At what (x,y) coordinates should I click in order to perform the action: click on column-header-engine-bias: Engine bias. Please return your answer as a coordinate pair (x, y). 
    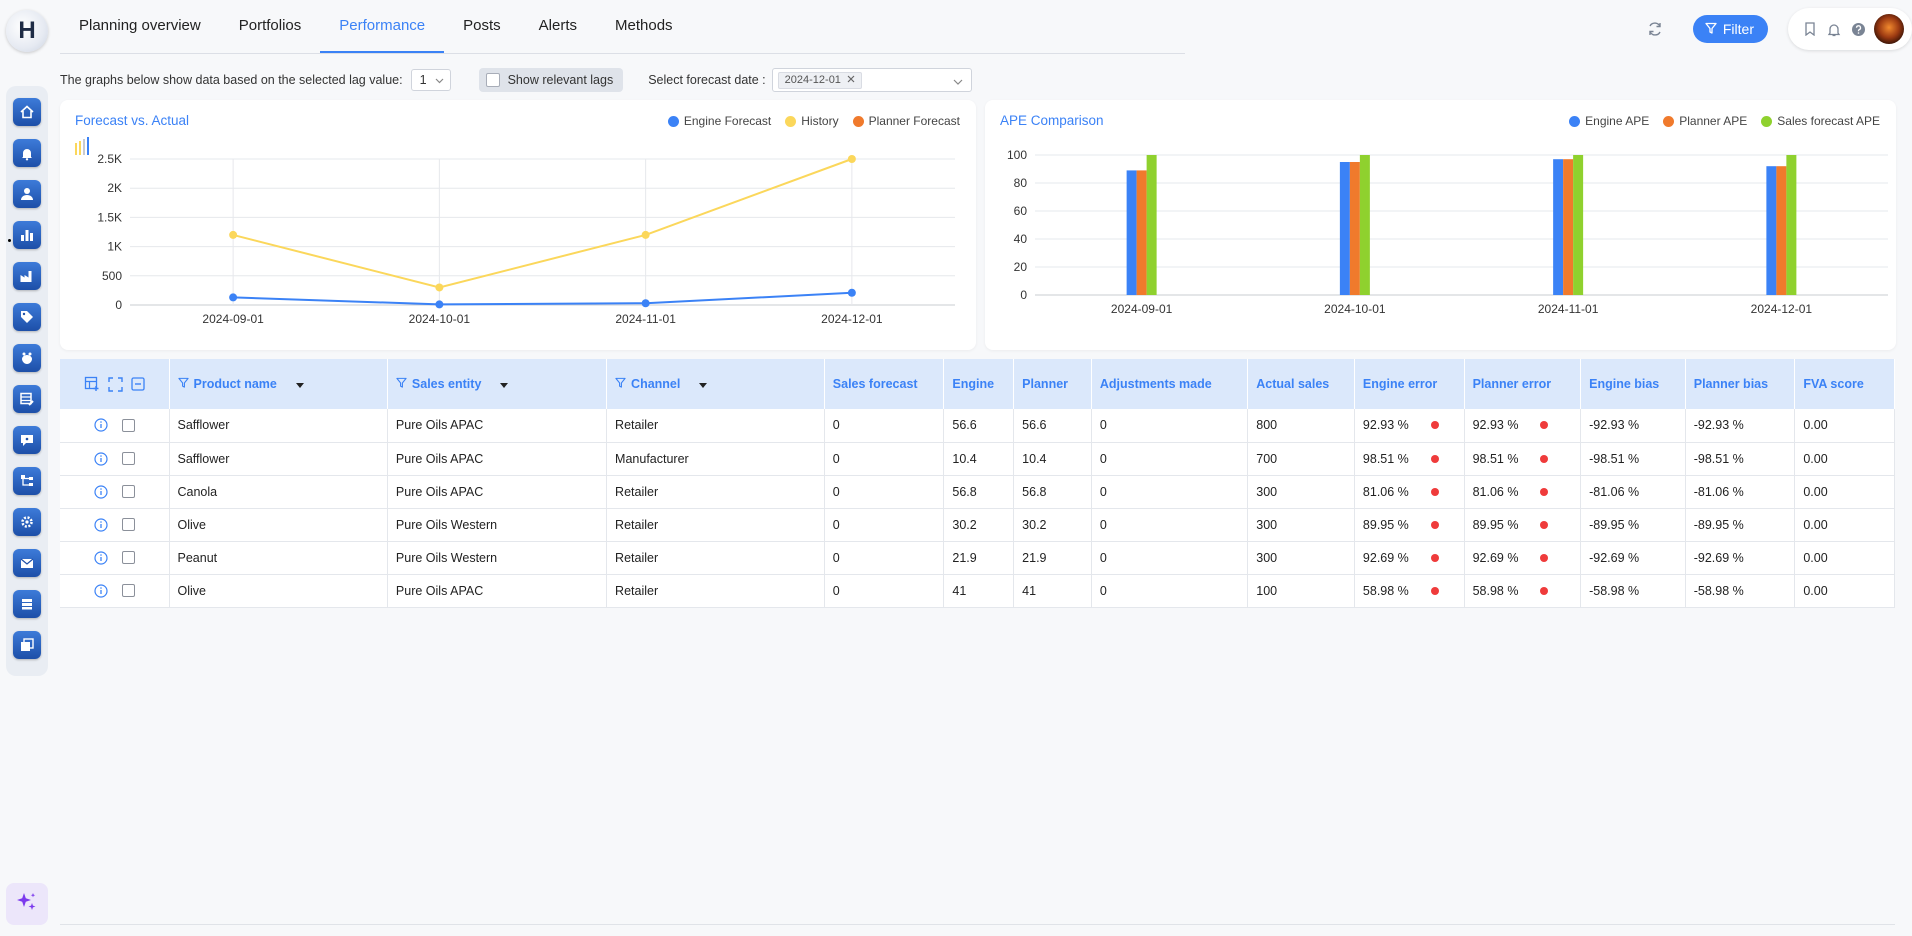
    Looking at the image, I should click on (1633, 384).